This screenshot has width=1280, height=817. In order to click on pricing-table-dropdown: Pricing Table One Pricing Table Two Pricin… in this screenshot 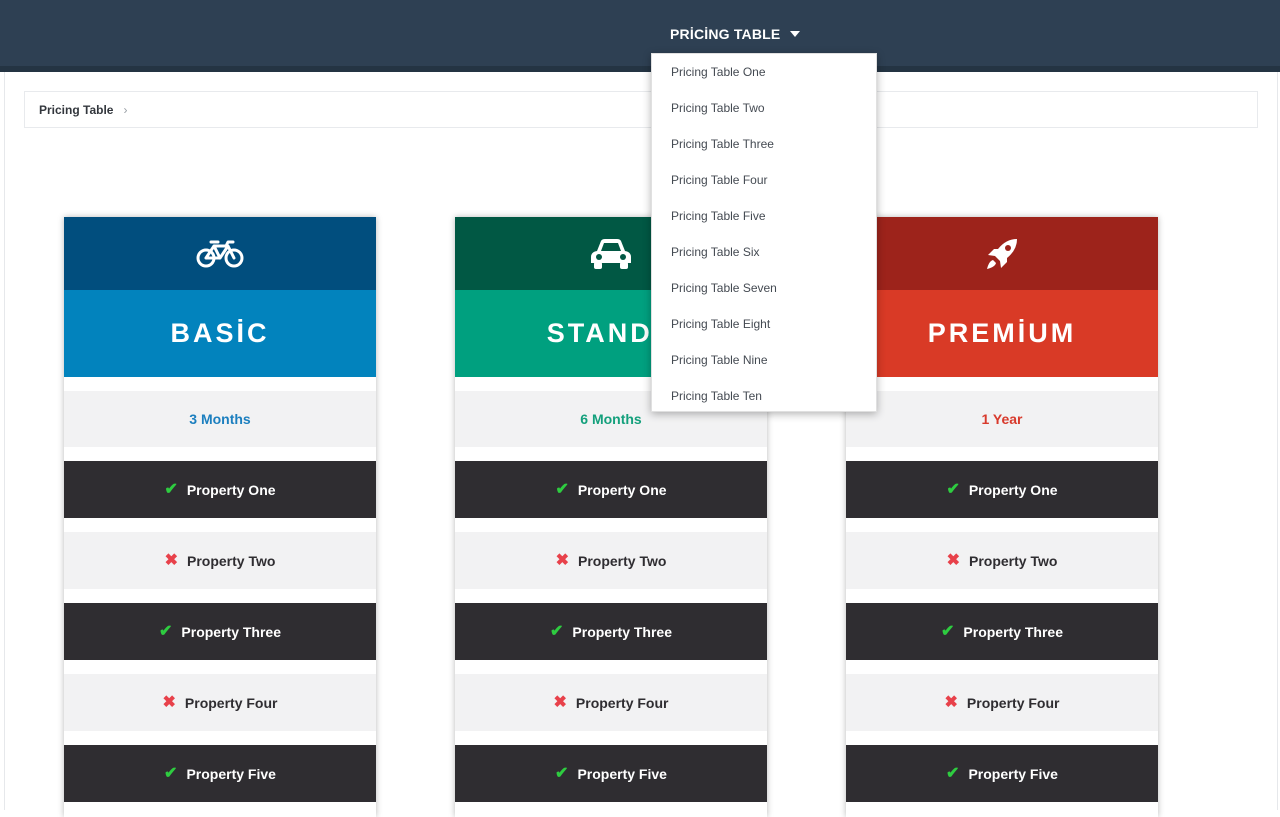, I will do `click(764, 232)`.